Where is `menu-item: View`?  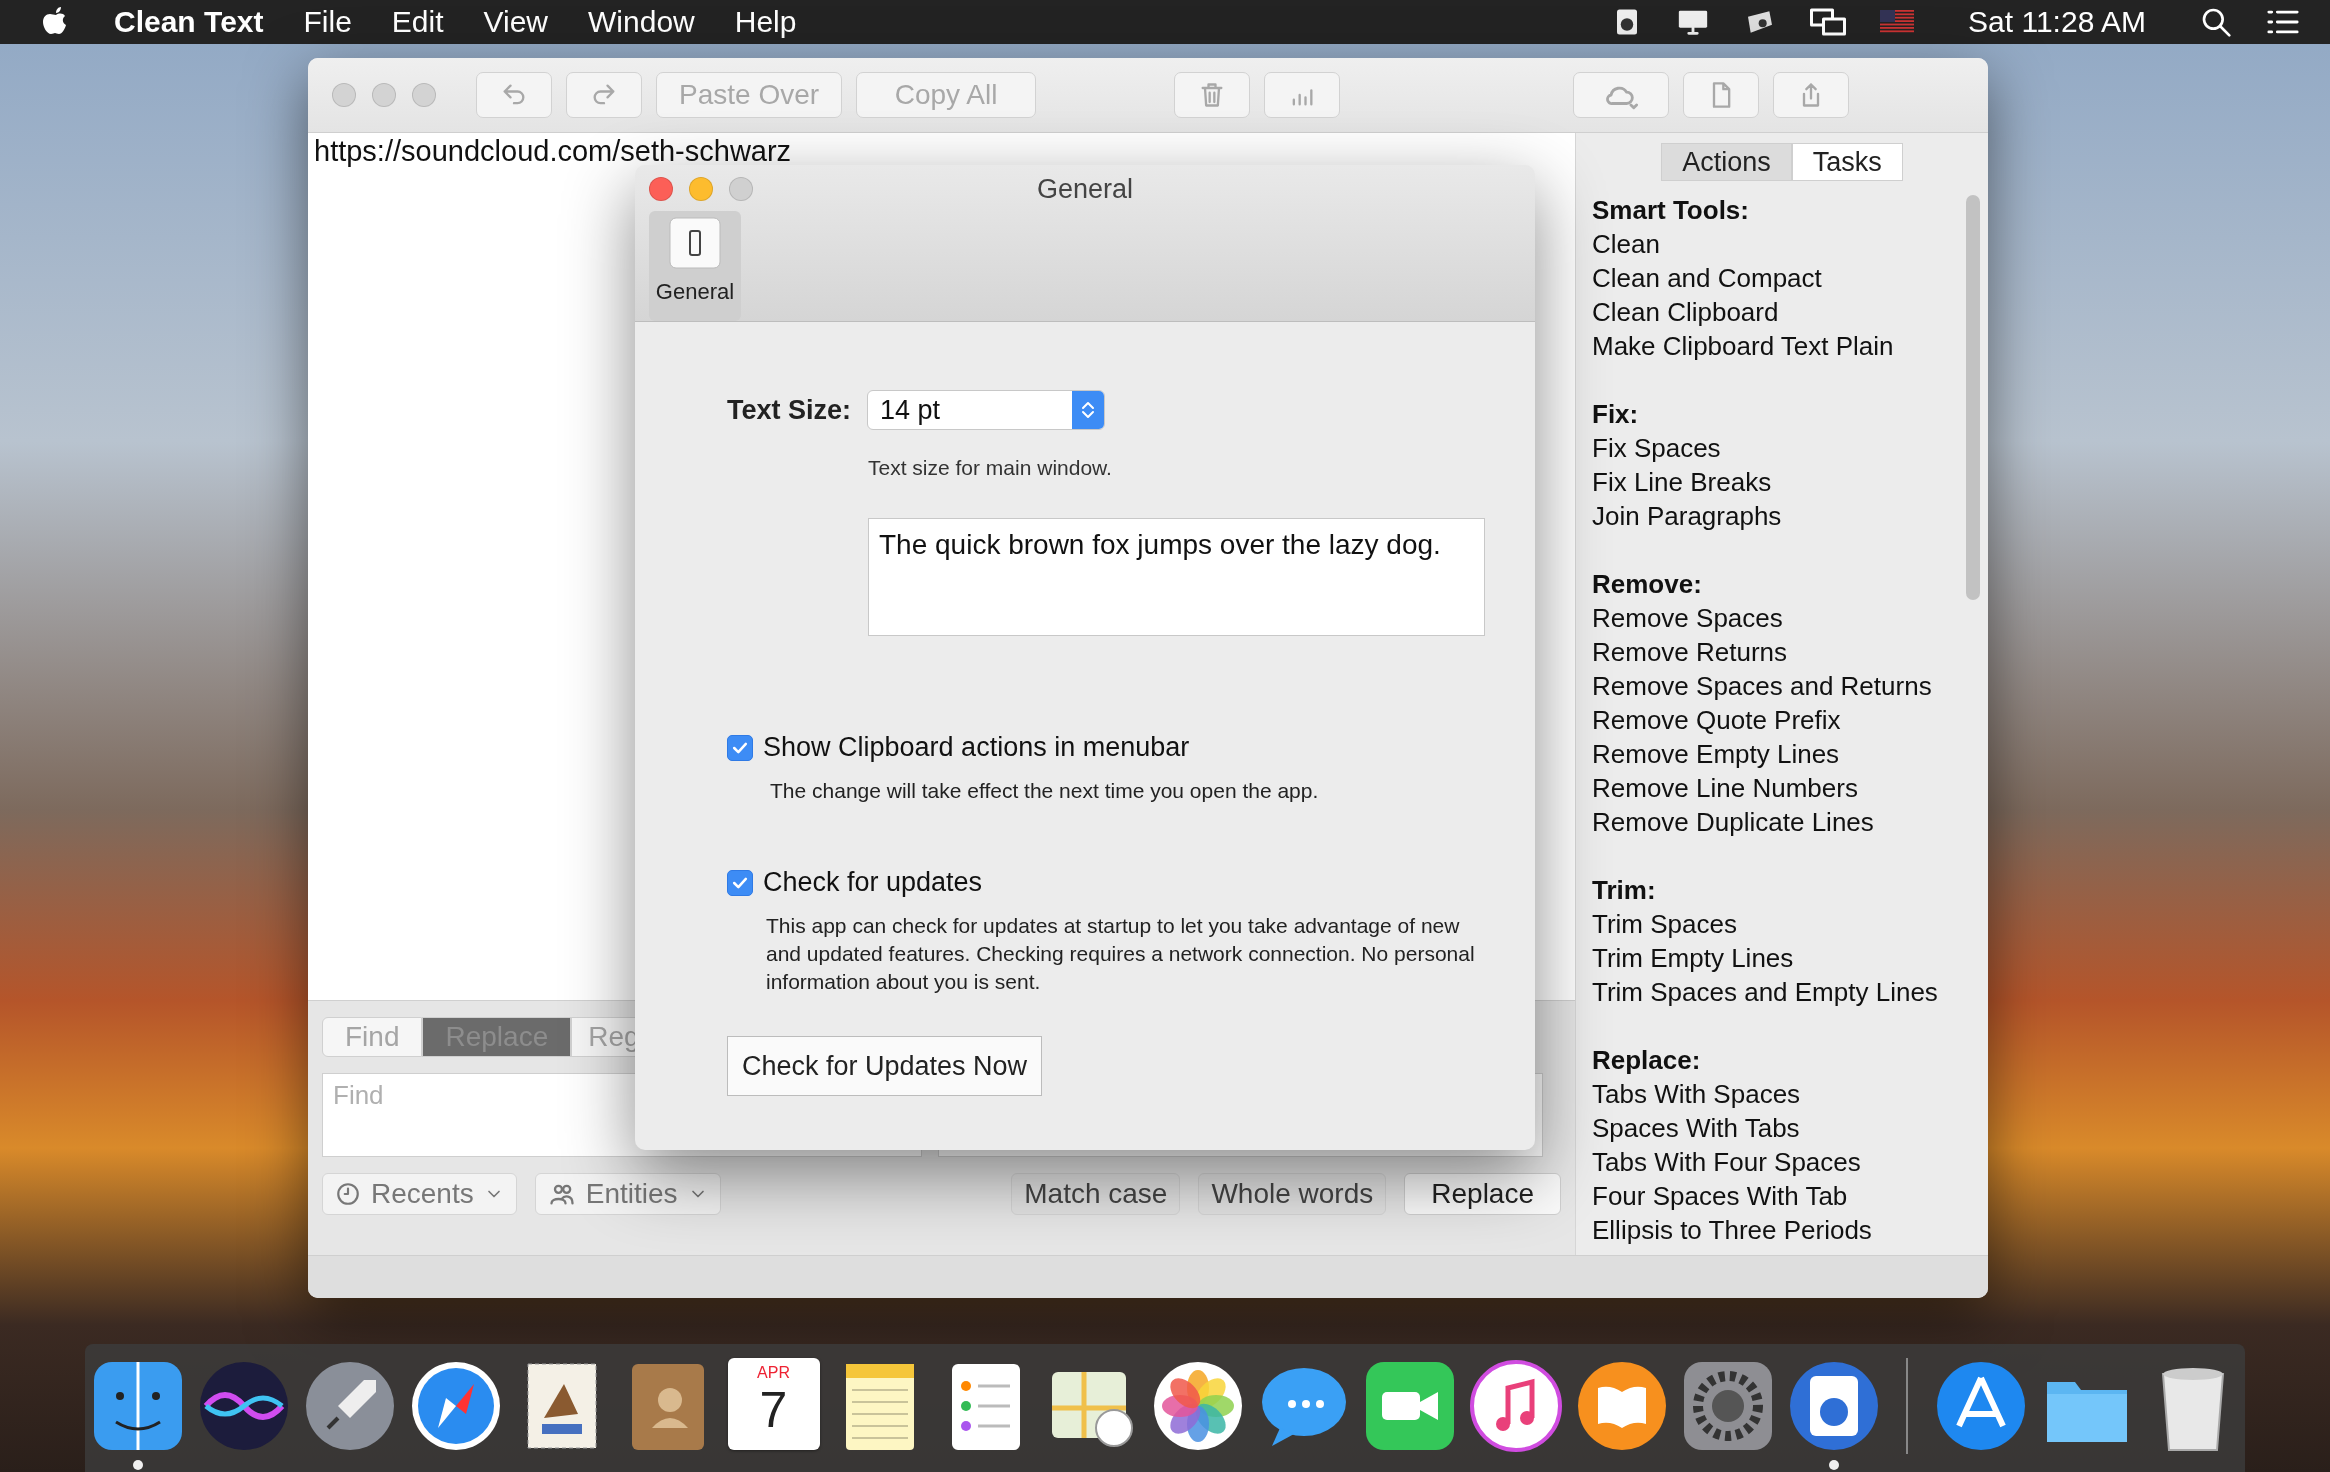 menu-item: View is located at coordinates (516, 22).